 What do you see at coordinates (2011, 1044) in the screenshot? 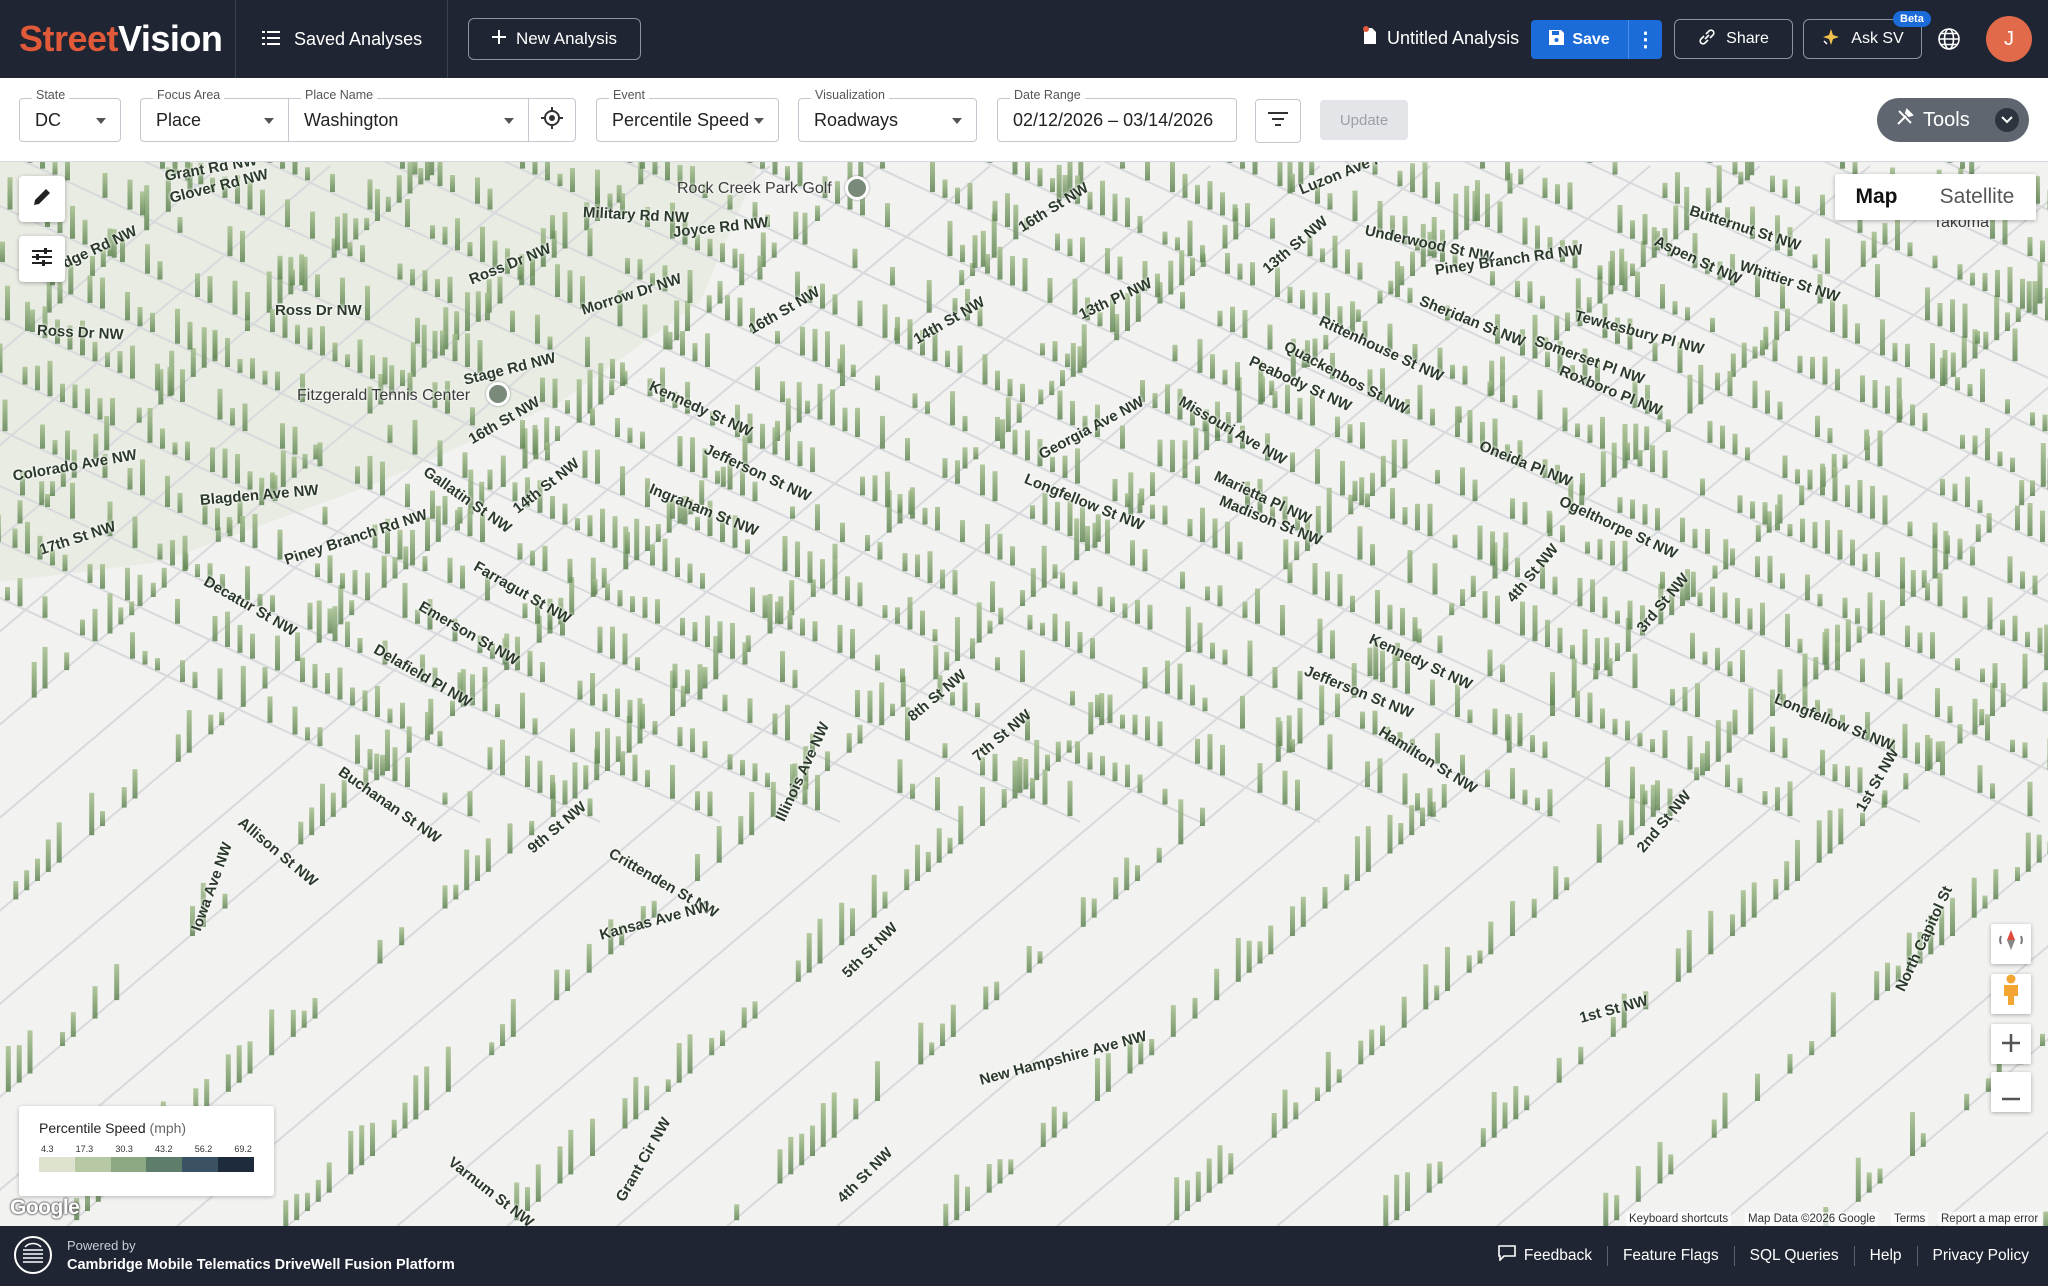
I see `zoom-in-button` at bounding box center [2011, 1044].